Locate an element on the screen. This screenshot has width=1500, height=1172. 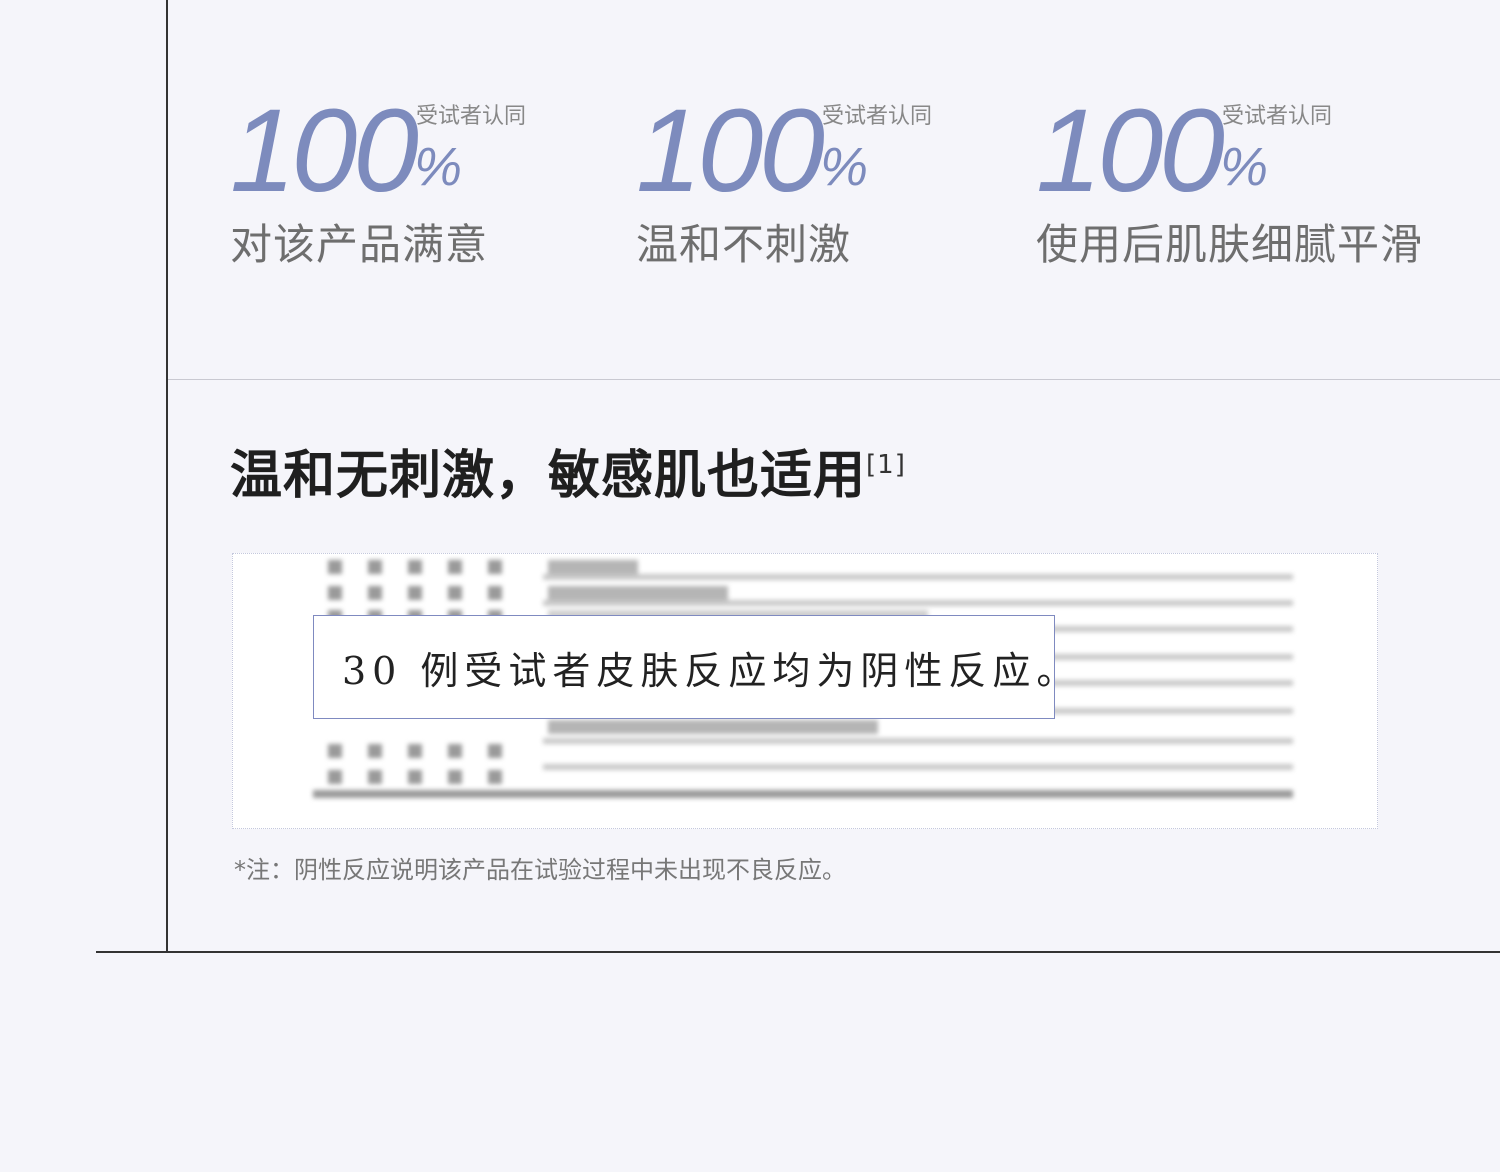
footnote: *注：阴性反应说明该产品在试验过程中未出现不良反应。 is located at coordinates (540, 870).